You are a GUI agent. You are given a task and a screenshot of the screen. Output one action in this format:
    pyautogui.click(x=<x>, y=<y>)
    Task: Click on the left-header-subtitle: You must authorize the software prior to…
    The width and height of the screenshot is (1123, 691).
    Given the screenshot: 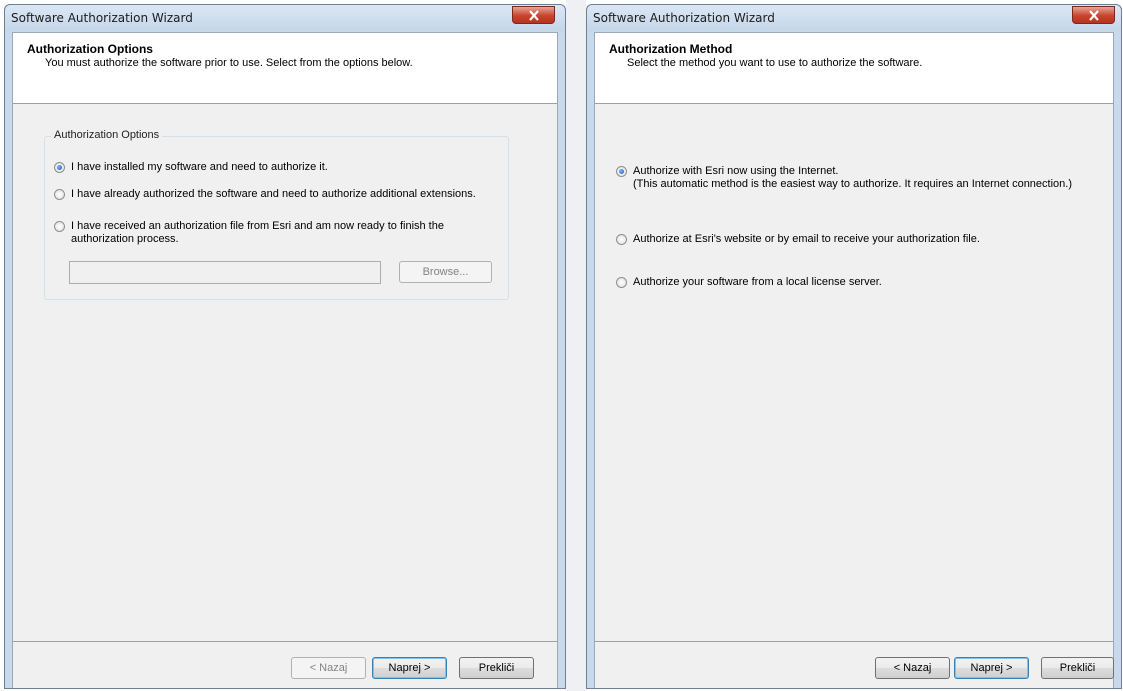 What is the action you would take?
    pyautogui.click(x=229, y=63)
    